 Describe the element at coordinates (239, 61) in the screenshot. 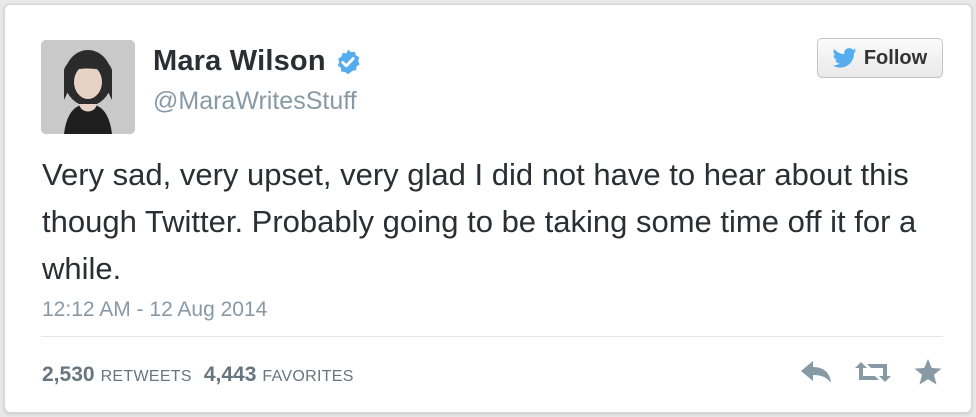

I see `user-name-text: Mara Wilson` at that location.